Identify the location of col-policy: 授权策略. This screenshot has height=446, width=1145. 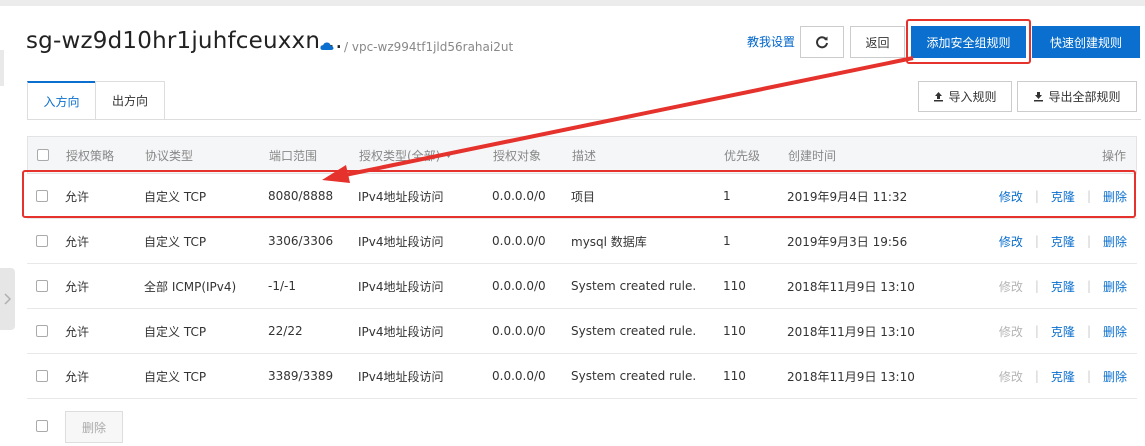
(90, 155).